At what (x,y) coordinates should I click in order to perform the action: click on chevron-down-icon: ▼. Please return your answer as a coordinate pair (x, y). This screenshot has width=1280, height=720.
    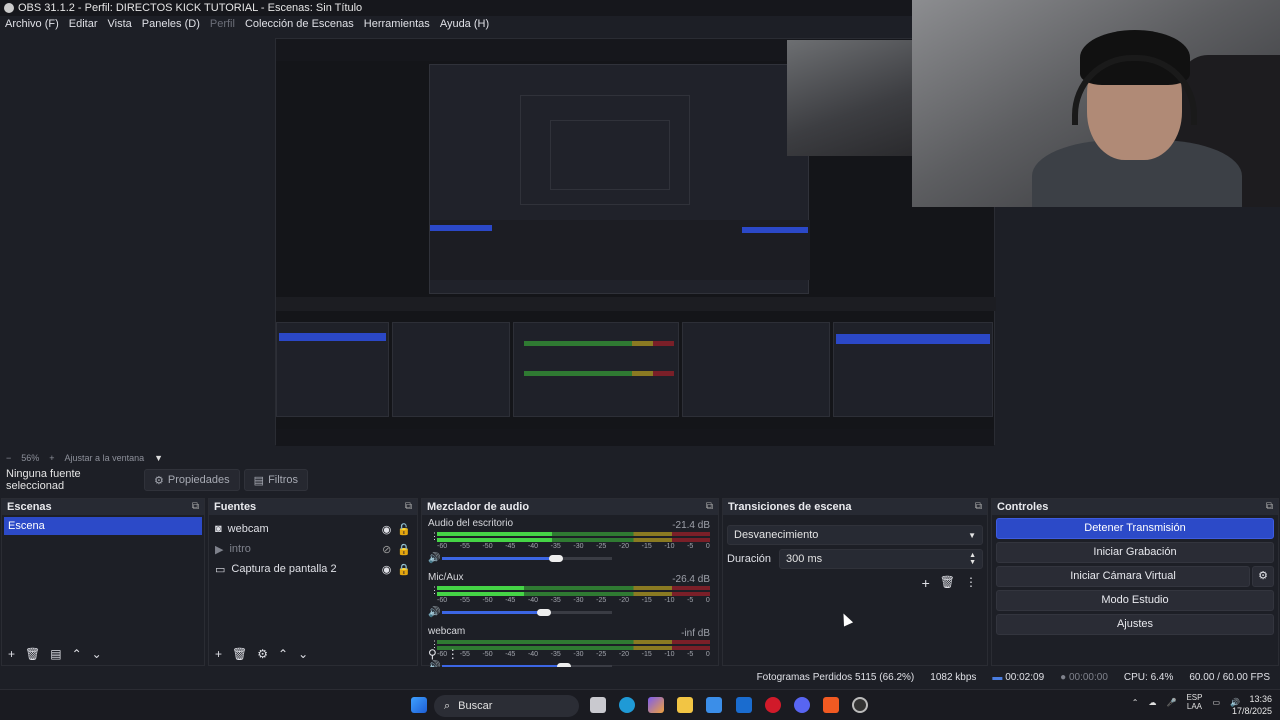
    Looking at the image, I should click on (158, 458).